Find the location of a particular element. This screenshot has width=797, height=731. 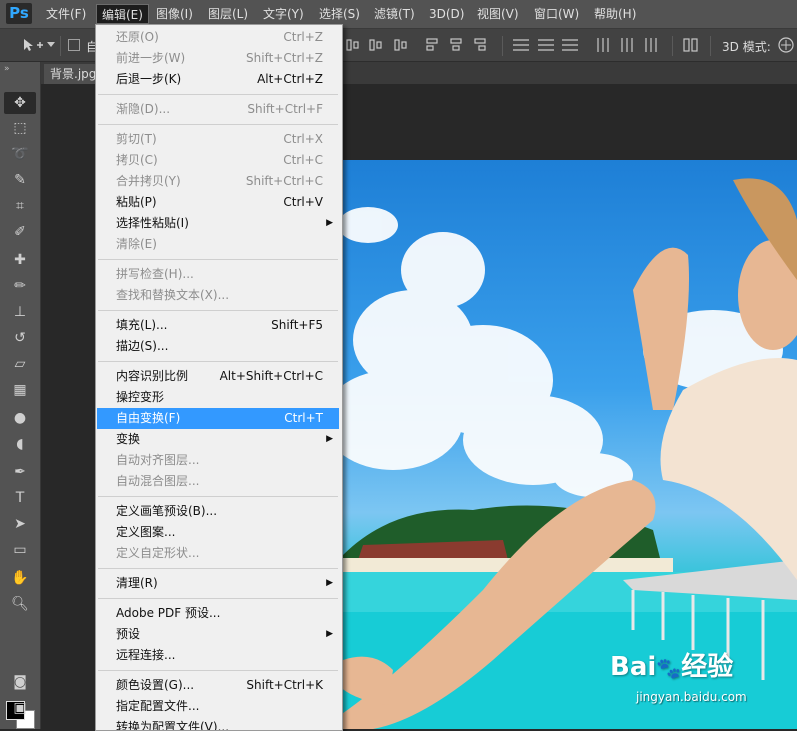

edit-menu-item: 清理(R) ▶ is located at coordinates (218, 583).